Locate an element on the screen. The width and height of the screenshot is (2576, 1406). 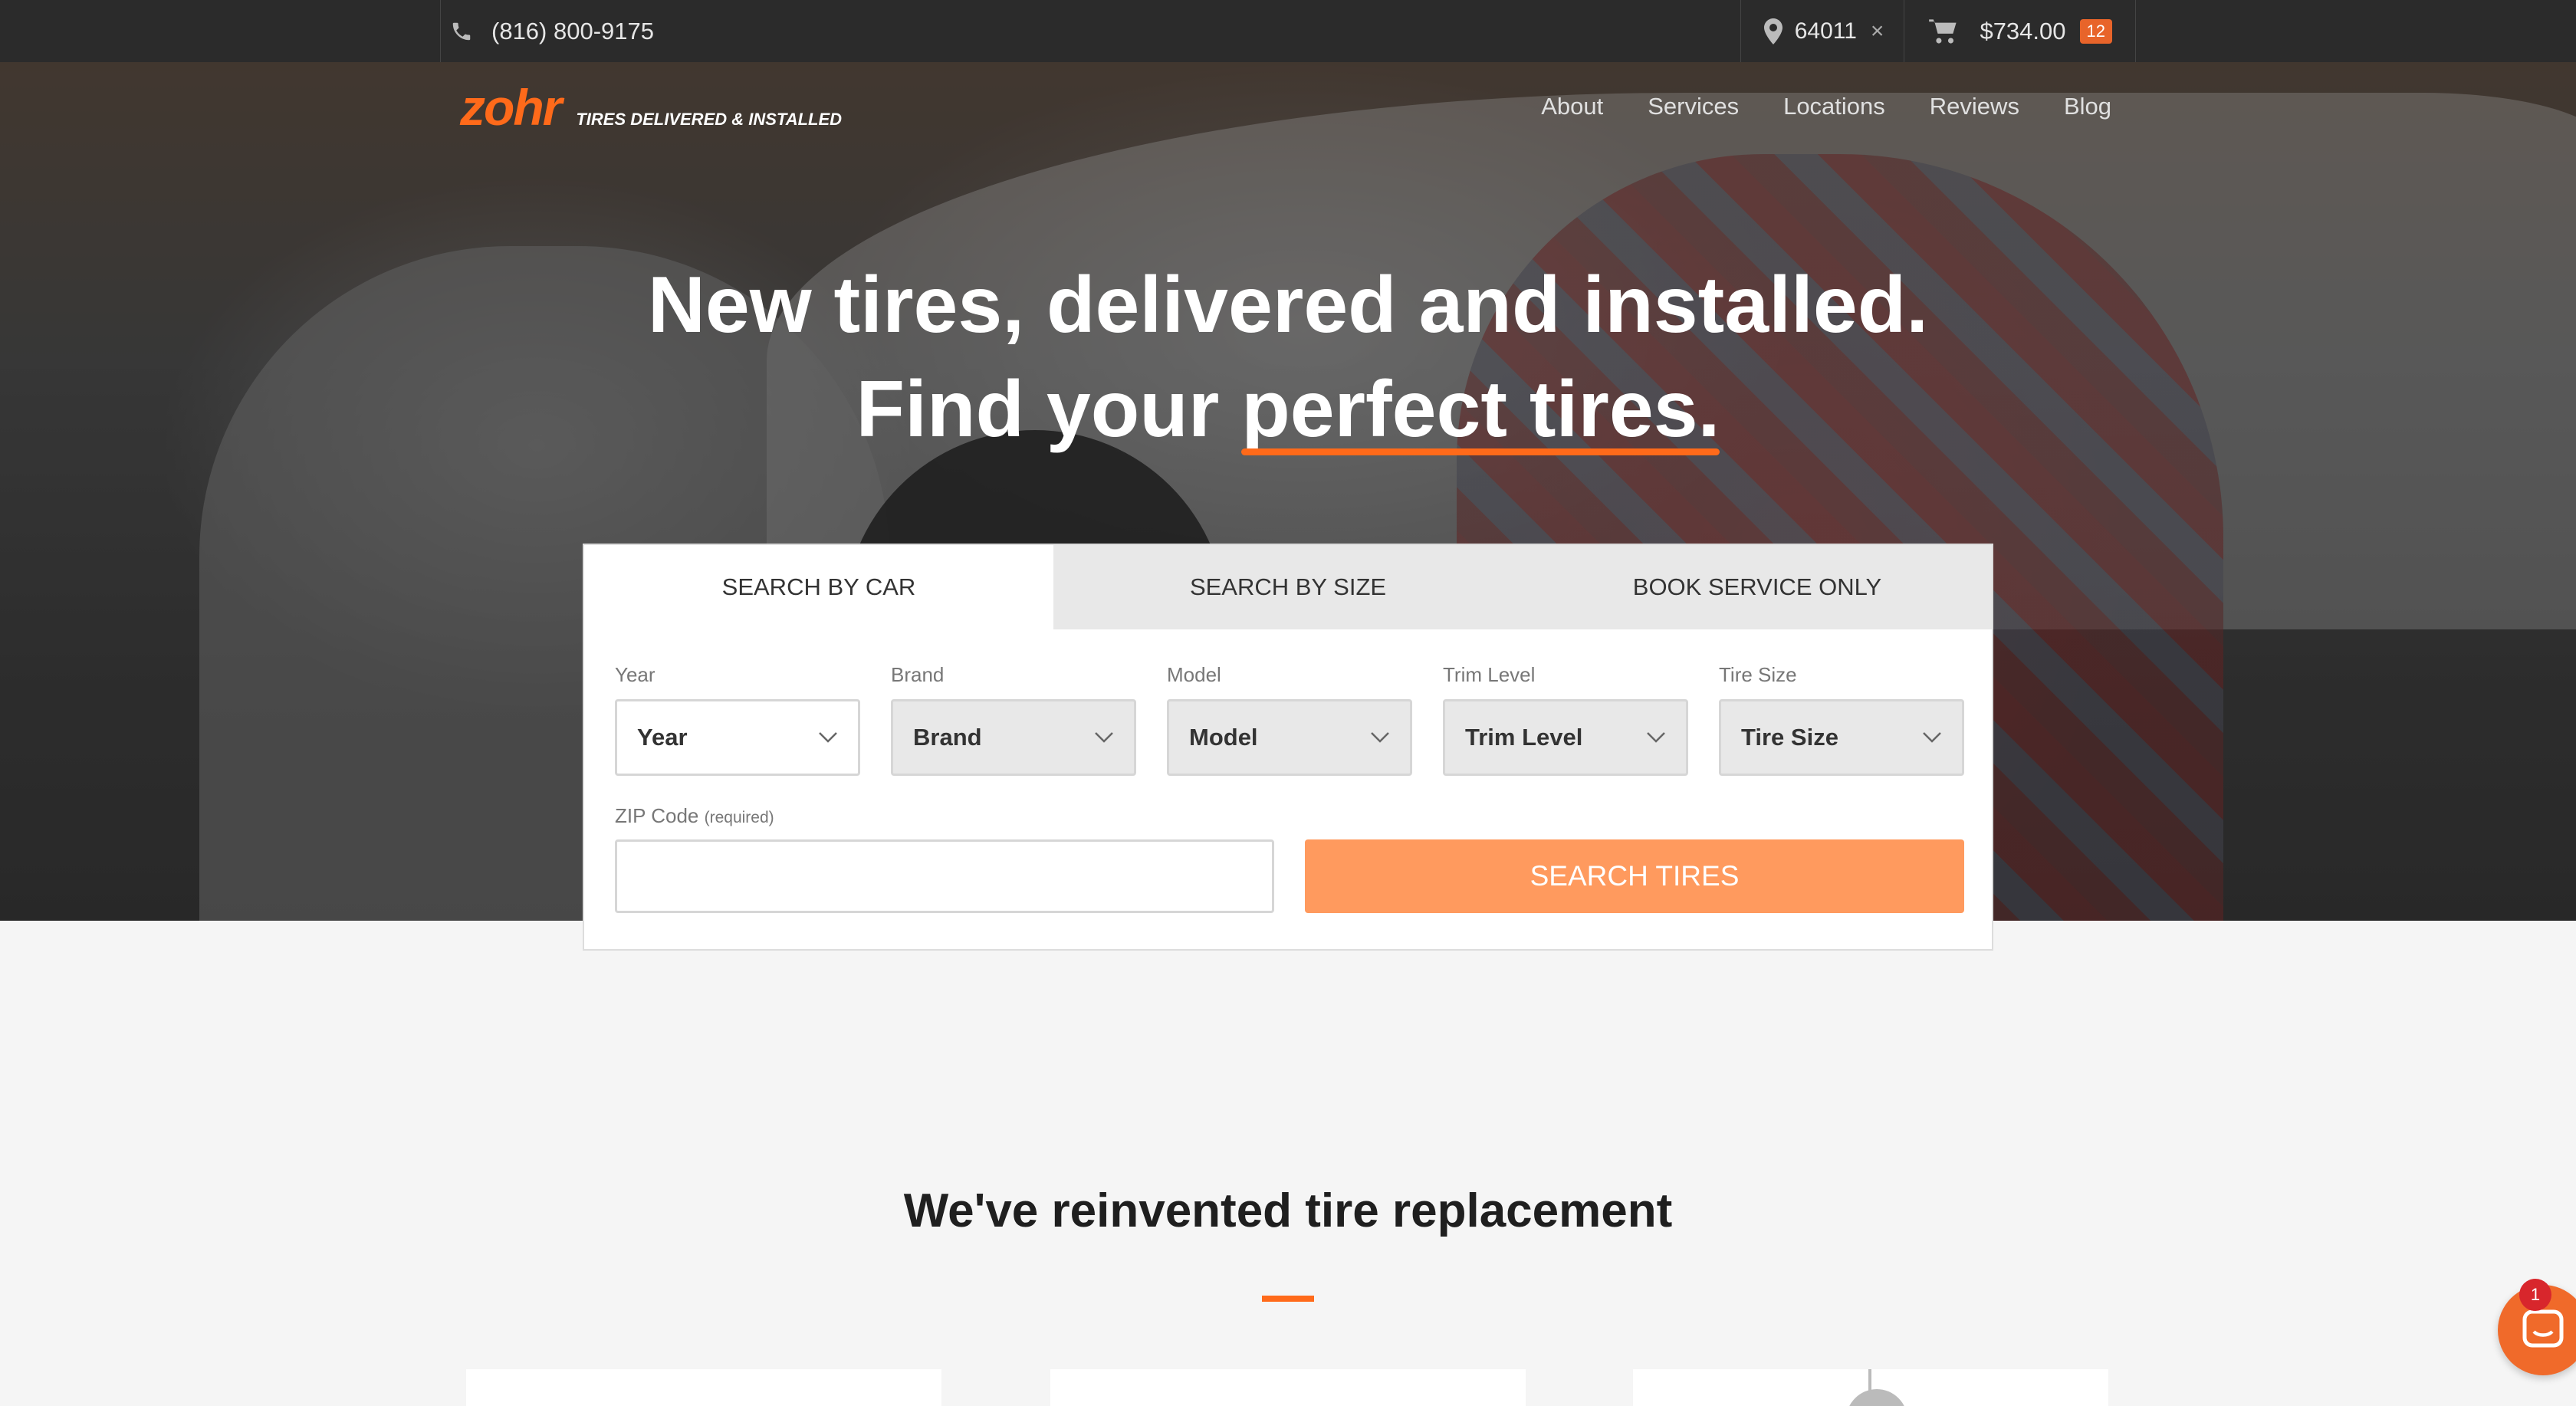
trim-level-select: Trim Level is located at coordinates (1566, 738).